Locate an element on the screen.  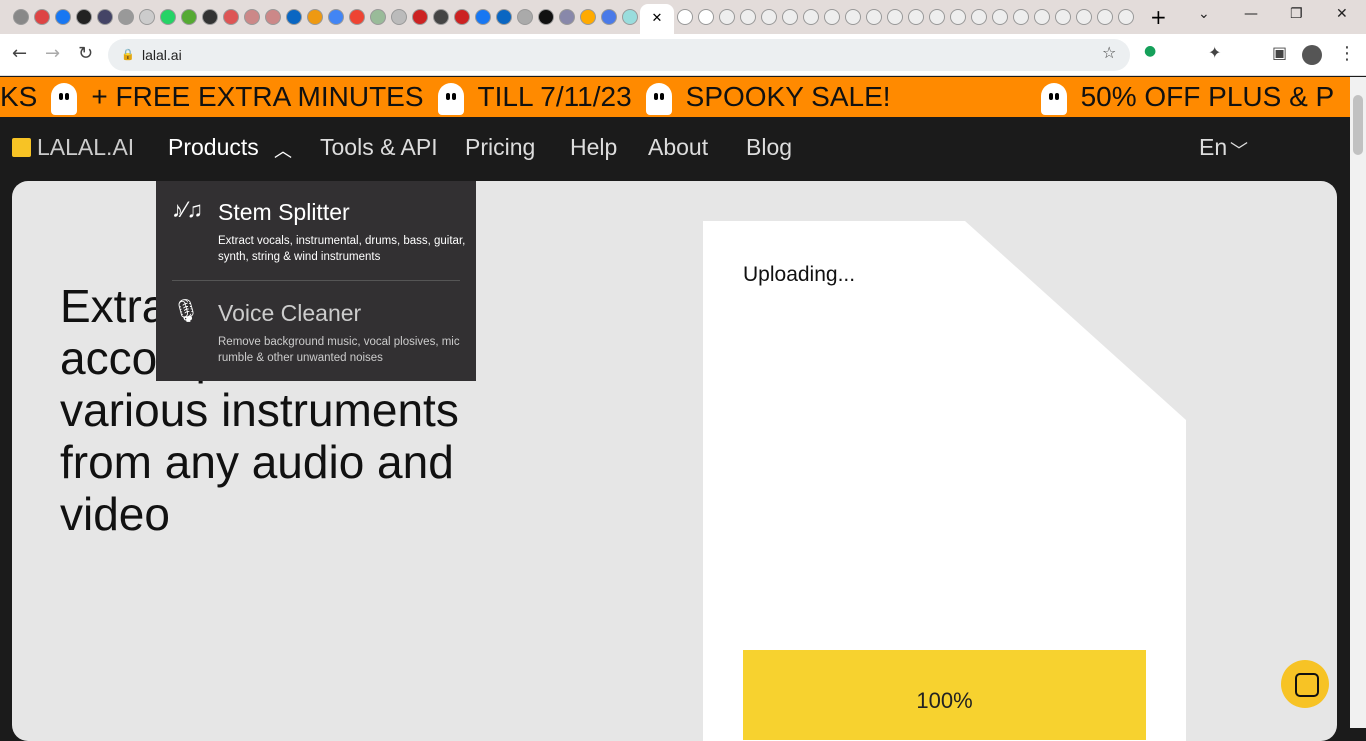
chat-button is located at coordinates (1305, 684).